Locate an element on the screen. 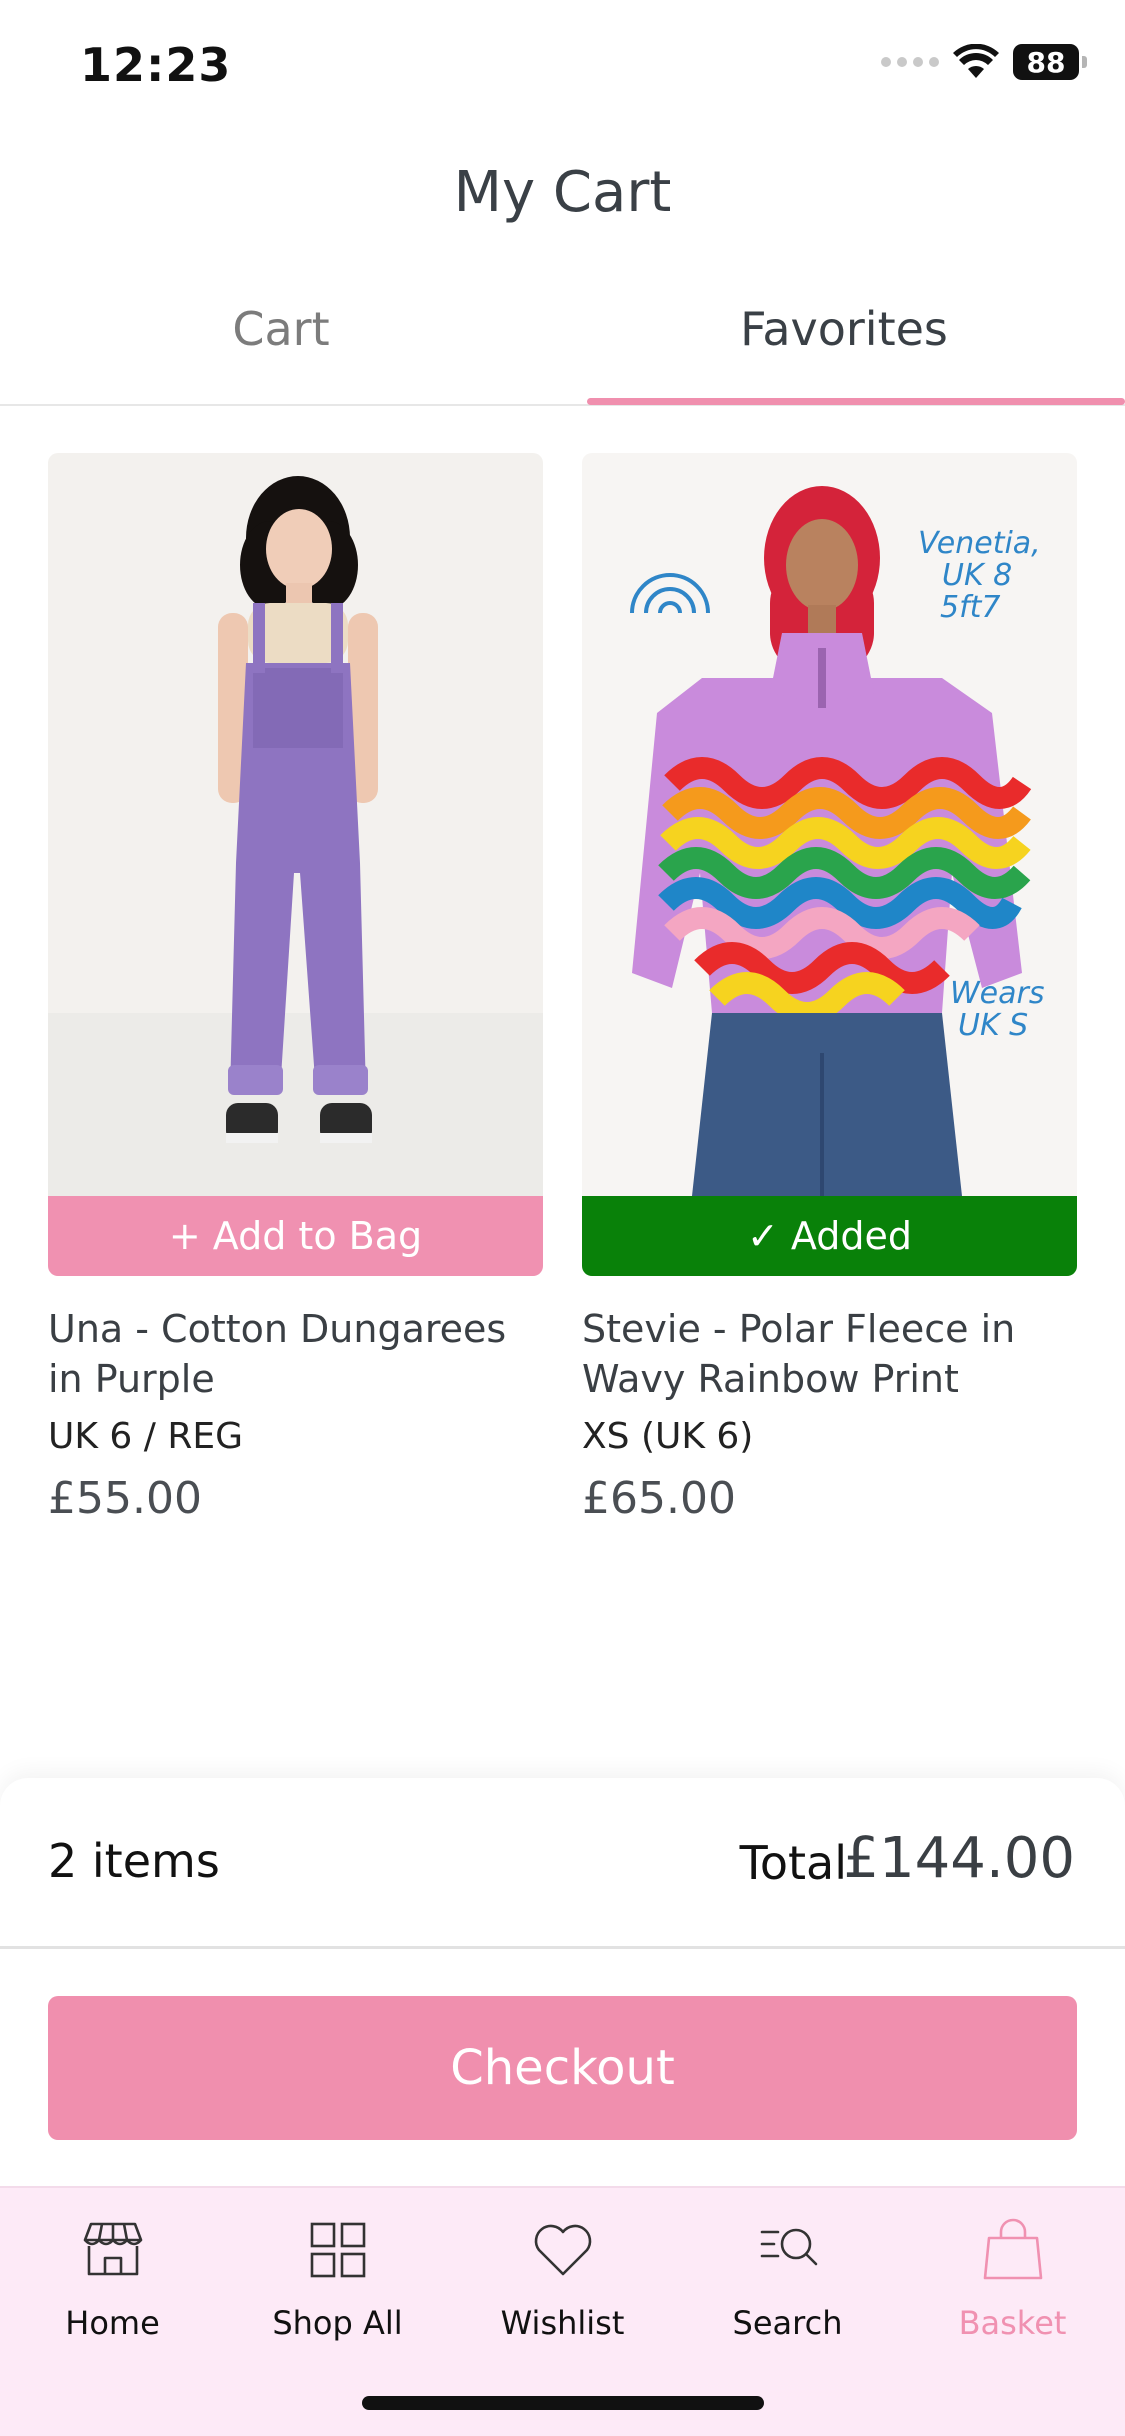  product-image: Venetia, UK 8 5ft7 Wears UK S is located at coordinates (829, 824).